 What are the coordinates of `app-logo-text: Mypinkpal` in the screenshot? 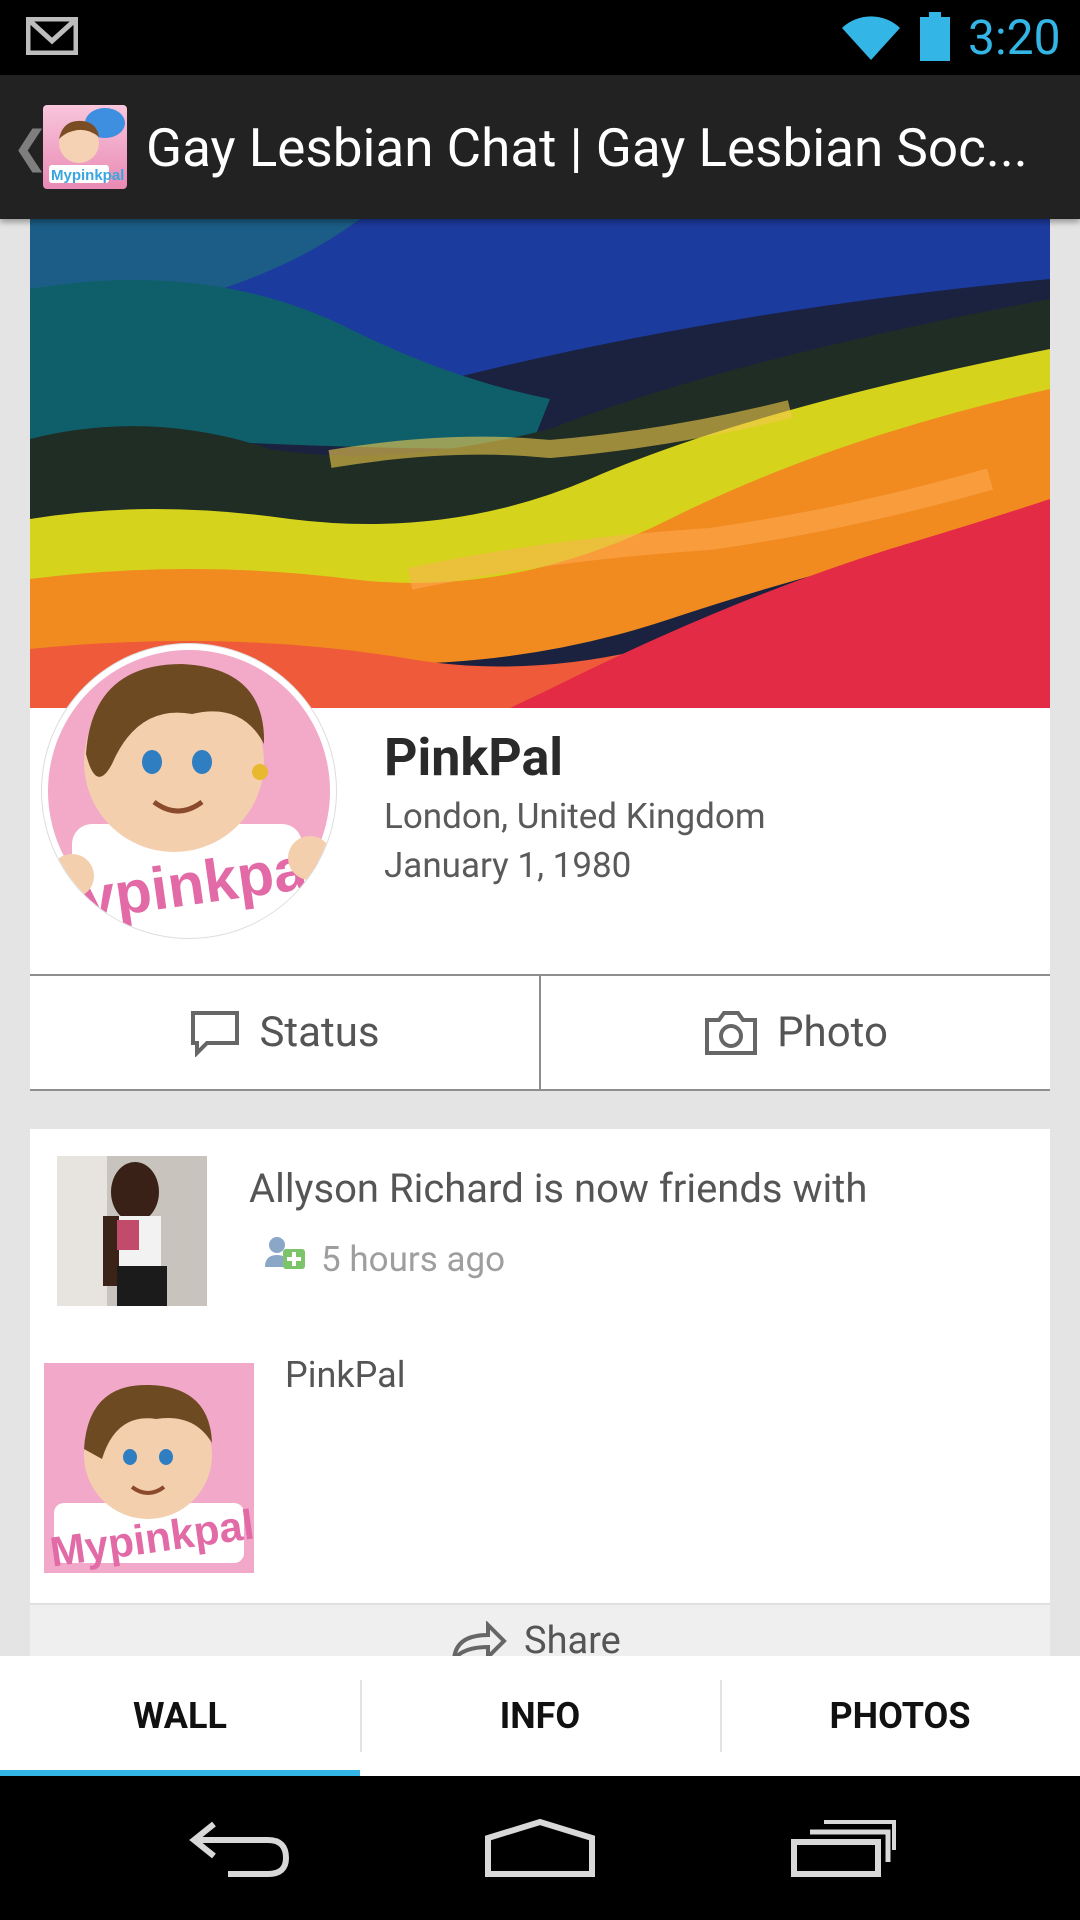 It's located at (87, 175).